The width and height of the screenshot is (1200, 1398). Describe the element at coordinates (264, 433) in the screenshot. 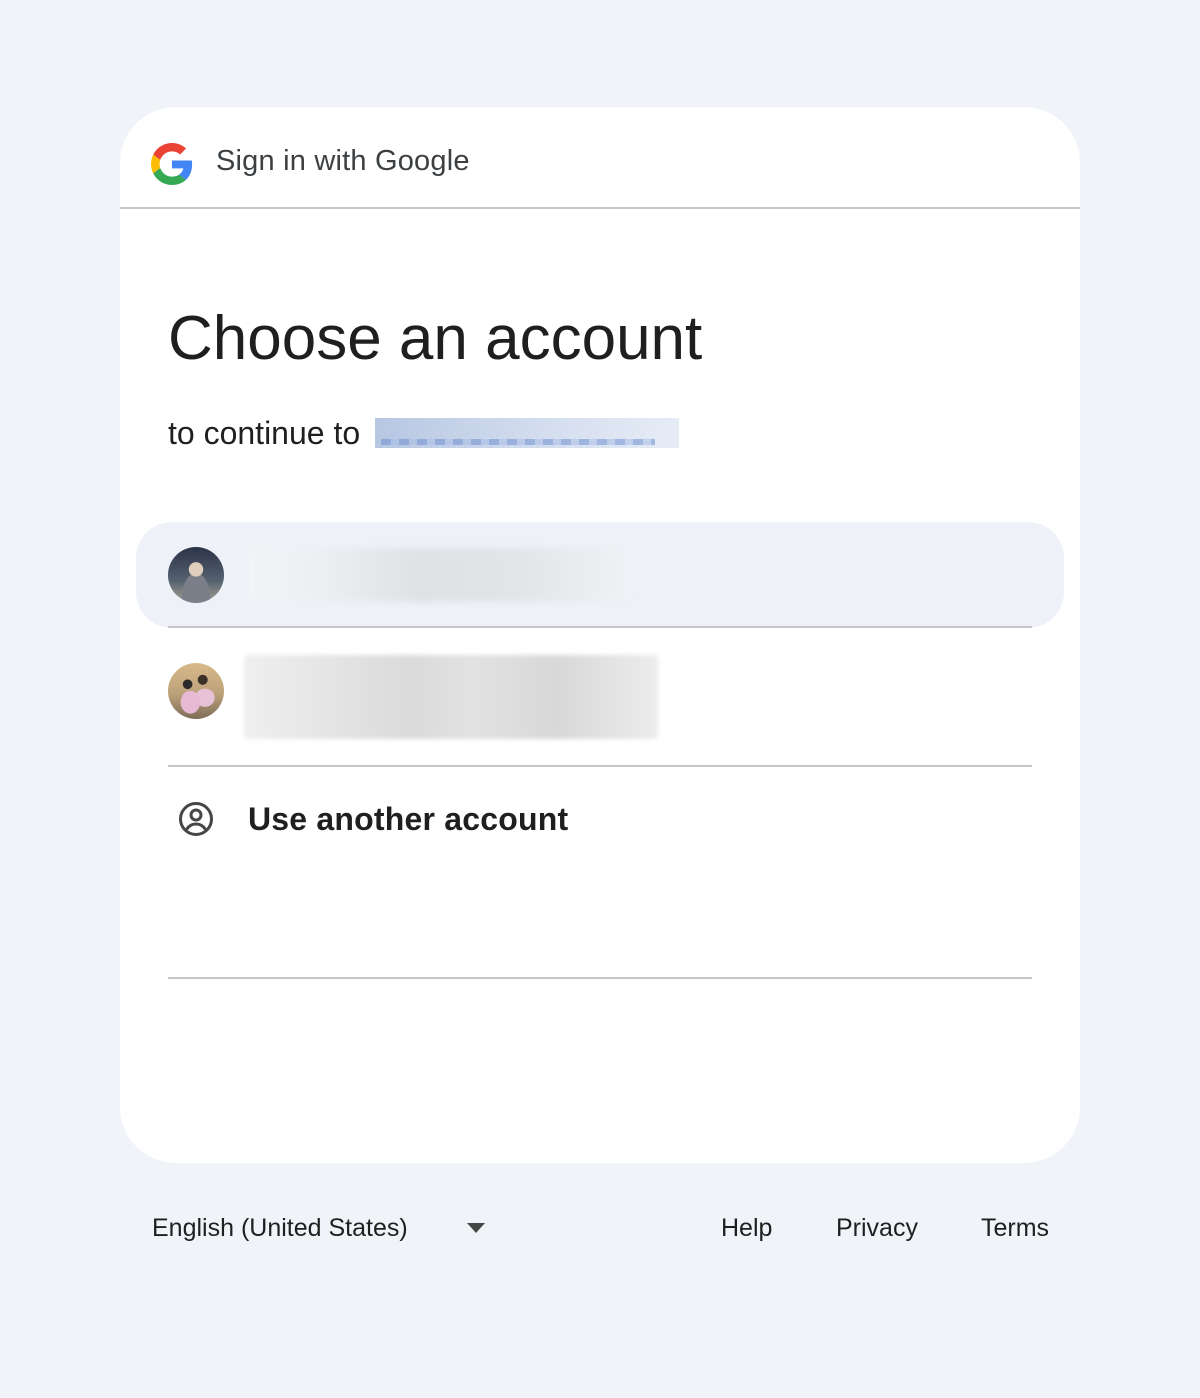

I see `continue-prefix: to continue to` at that location.